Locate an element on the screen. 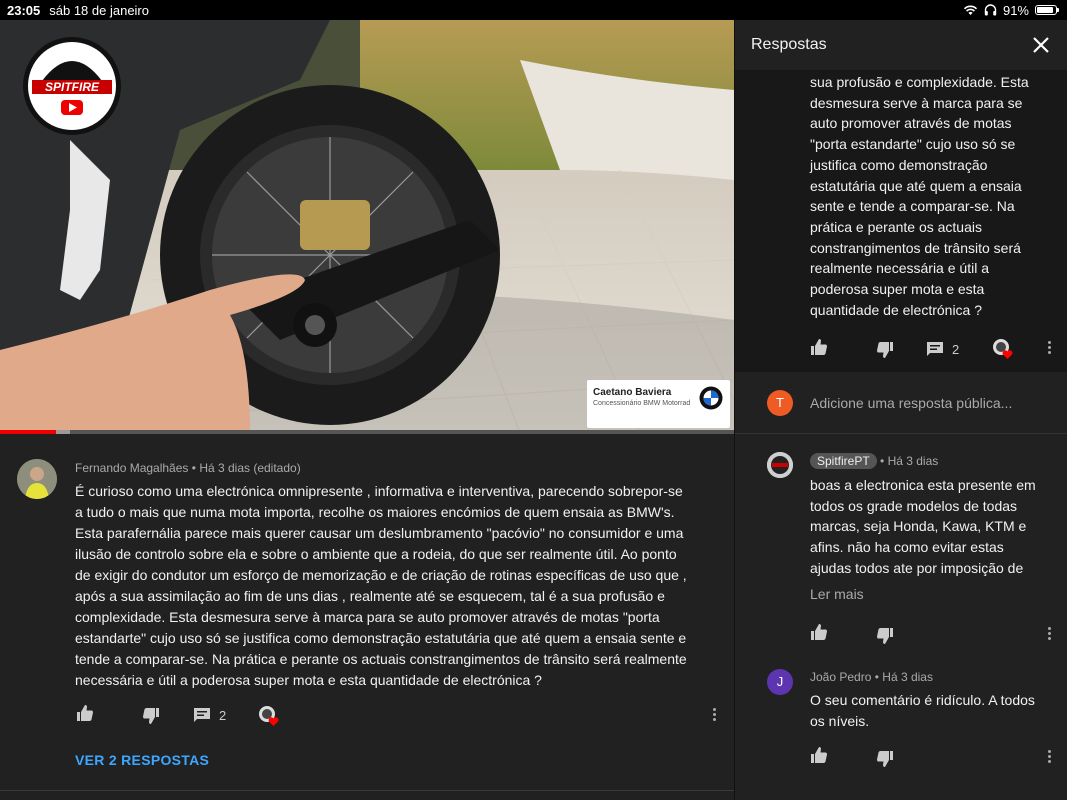 This screenshot has width=1067, height=800. panel-header: Respostas is located at coordinates (901, 45).